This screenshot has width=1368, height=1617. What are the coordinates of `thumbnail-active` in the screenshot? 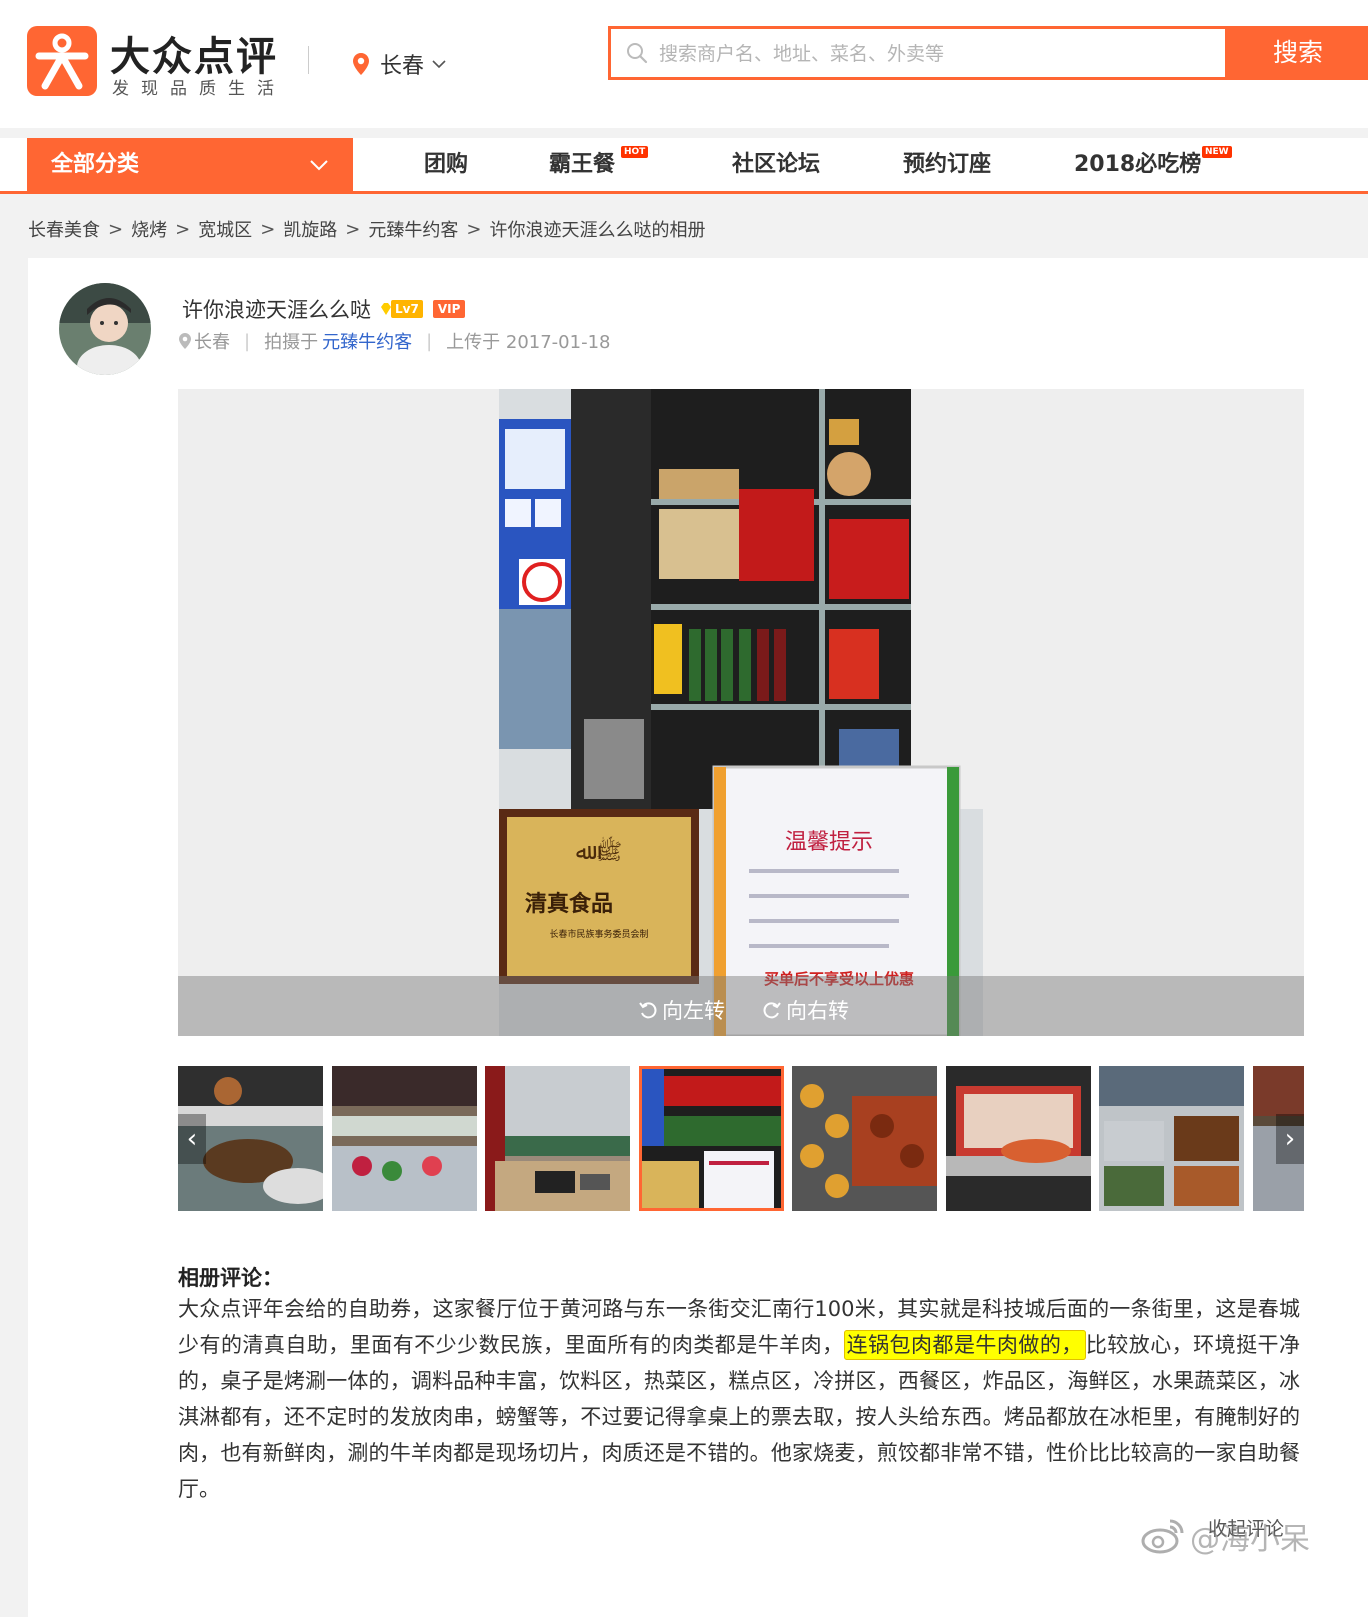 It's located at (711, 1138).